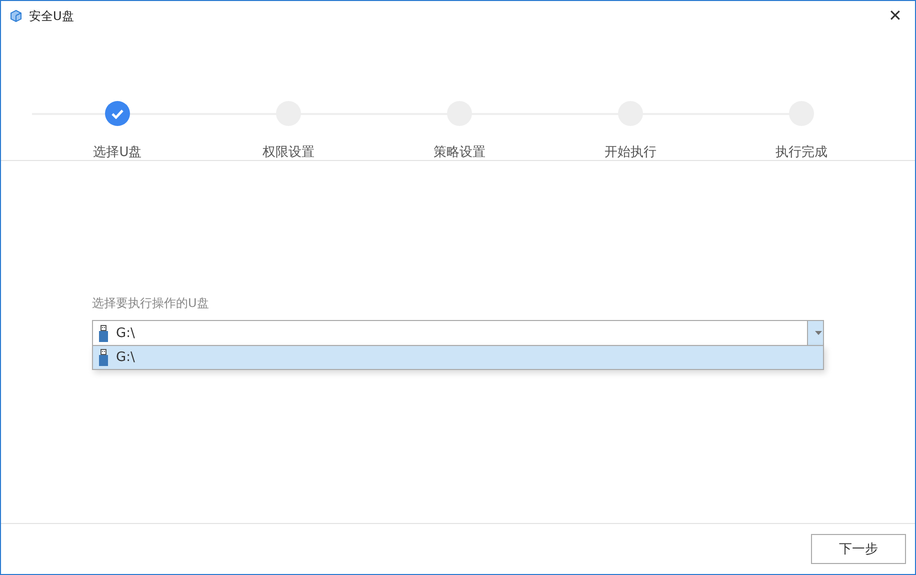  Describe the element at coordinates (460, 152) in the screenshot. I see `step-label: 策略设置` at that location.